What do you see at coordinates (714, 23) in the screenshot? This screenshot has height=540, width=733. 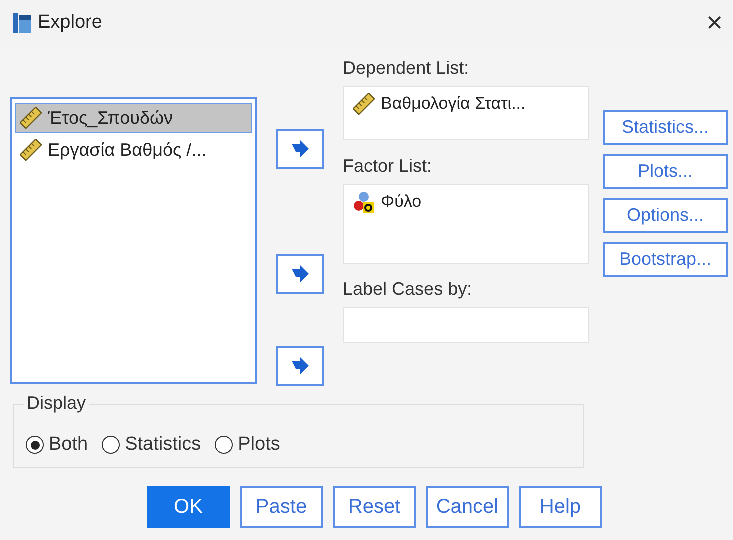 I see `close-icon: ×` at bounding box center [714, 23].